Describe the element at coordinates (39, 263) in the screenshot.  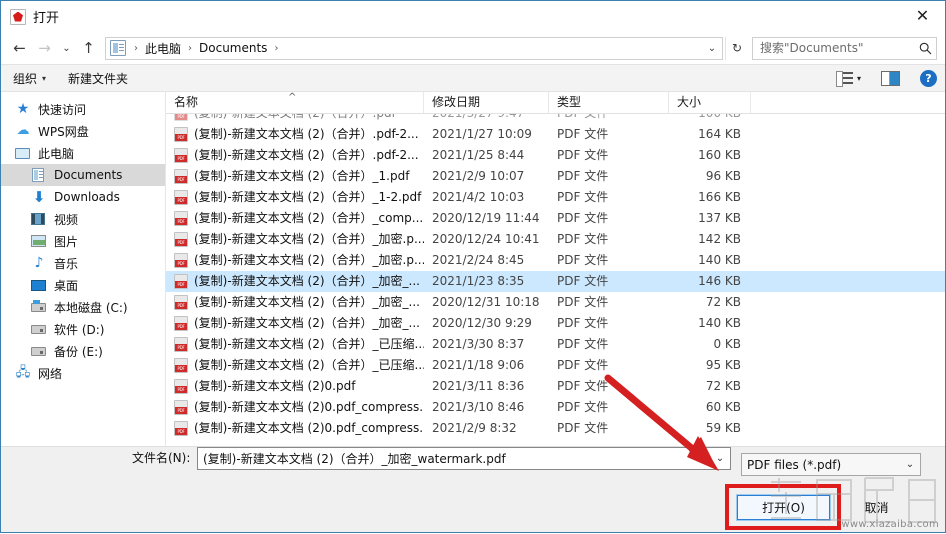
I see `music-icon: ♪` at that location.